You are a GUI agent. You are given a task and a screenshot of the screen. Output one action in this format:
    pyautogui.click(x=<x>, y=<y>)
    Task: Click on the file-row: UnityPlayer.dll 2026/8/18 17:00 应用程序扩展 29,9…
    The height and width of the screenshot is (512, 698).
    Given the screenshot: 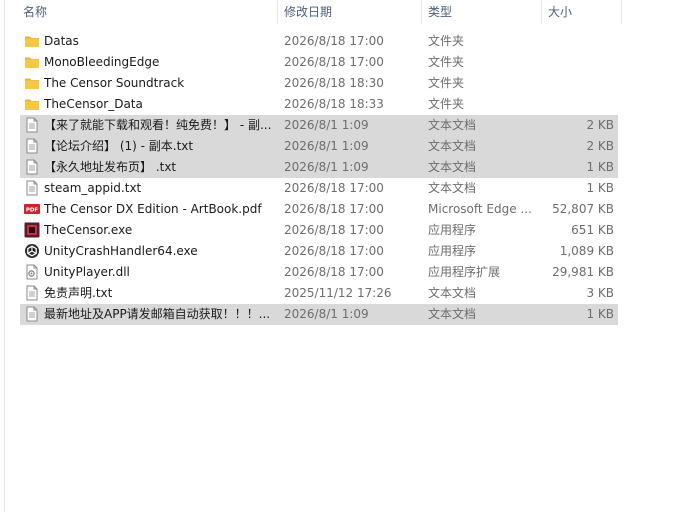 What is the action you would take?
    pyautogui.click(x=319, y=272)
    